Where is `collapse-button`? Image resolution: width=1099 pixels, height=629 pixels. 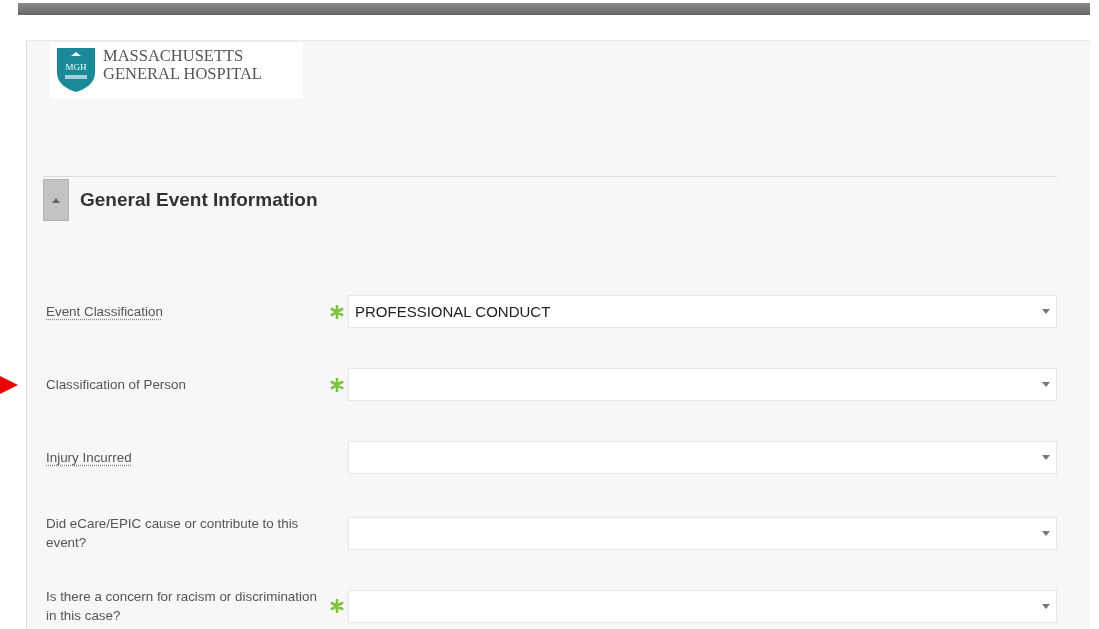 collapse-button is located at coordinates (56, 200).